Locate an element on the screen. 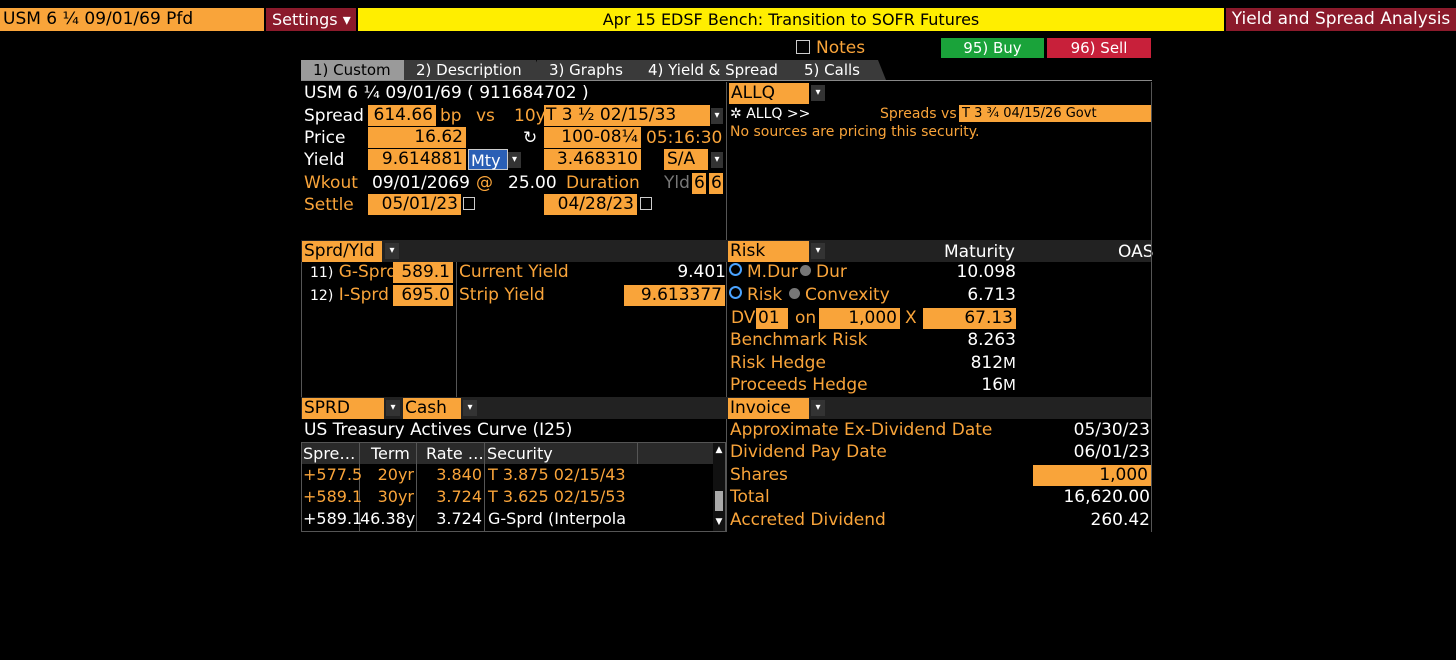 This screenshot has height=660, width=1456. row-number: 12) is located at coordinates (322, 296).